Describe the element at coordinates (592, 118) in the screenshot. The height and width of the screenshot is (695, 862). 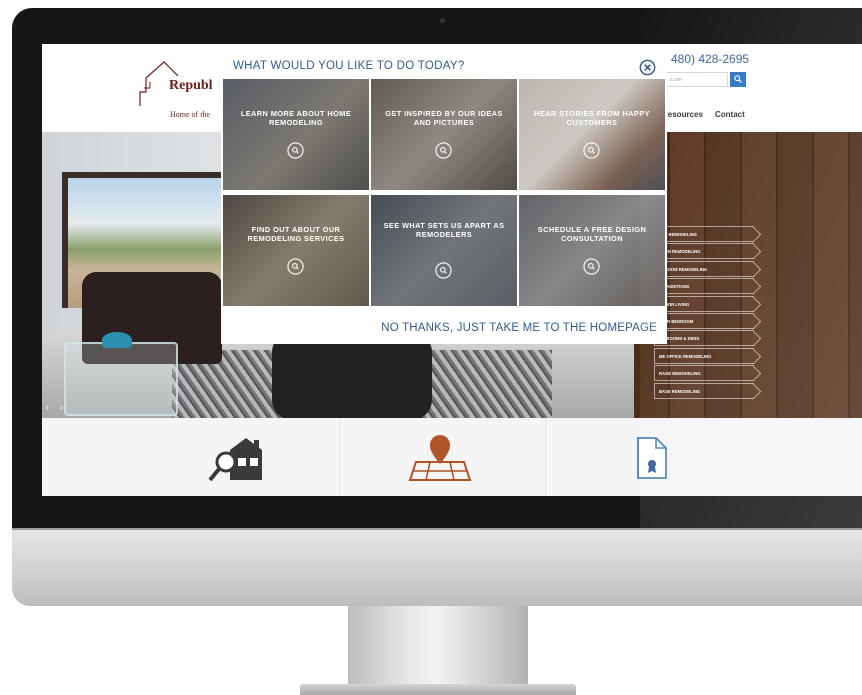
I see `tile-label: HEAR STORIES FROM HAPPY CUSTOMERS` at that location.